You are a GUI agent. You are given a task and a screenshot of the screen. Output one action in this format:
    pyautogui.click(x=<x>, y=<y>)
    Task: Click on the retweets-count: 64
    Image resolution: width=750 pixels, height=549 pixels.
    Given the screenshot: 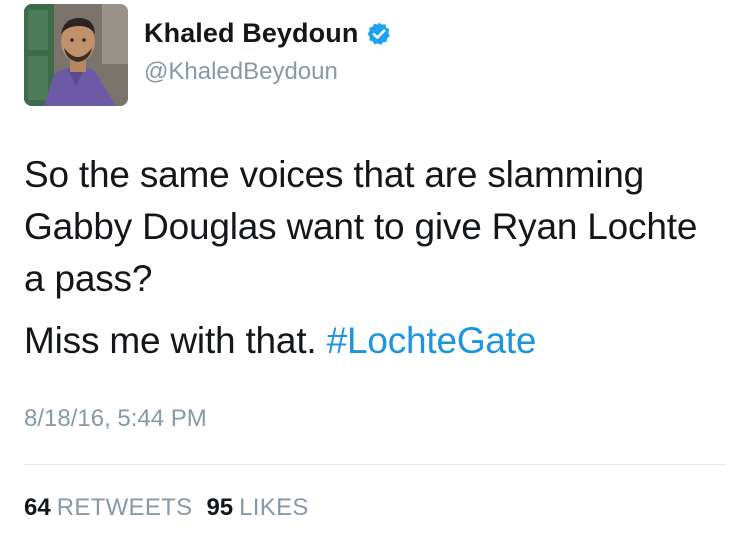 What is the action you would take?
    pyautogui.click(x=37, y=508)
    